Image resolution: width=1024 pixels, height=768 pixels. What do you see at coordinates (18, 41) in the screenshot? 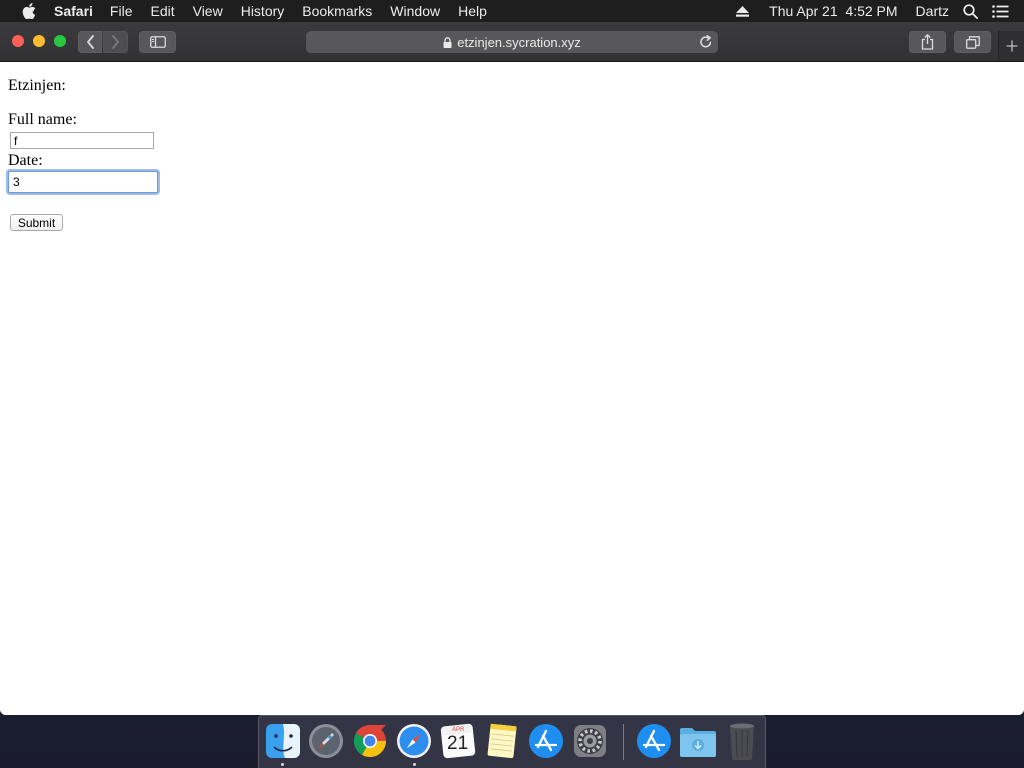
I see `window-close-button` at bounding box center [18, 41].